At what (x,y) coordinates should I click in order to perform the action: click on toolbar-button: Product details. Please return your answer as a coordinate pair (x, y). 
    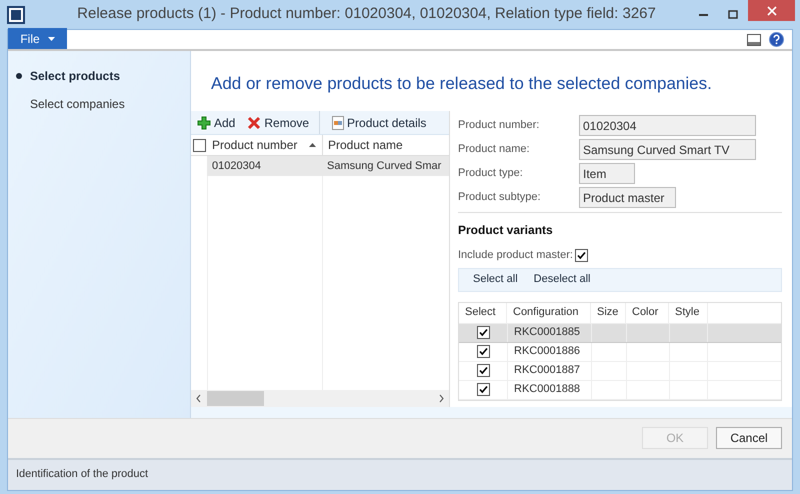
    Looking at the image, I should click on (375, 122).